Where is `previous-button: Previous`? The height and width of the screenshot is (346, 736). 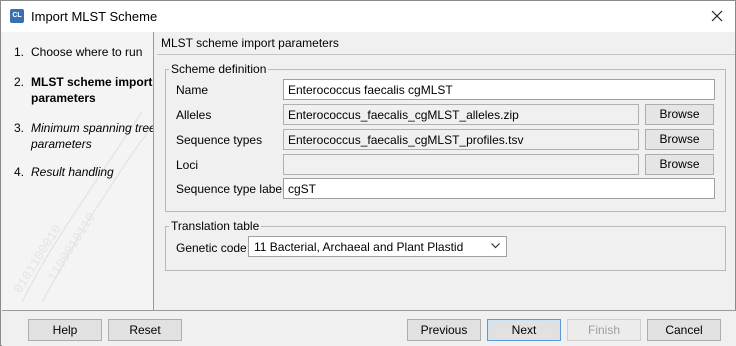 previous-button: Previous is located at coordinates (444, 330).